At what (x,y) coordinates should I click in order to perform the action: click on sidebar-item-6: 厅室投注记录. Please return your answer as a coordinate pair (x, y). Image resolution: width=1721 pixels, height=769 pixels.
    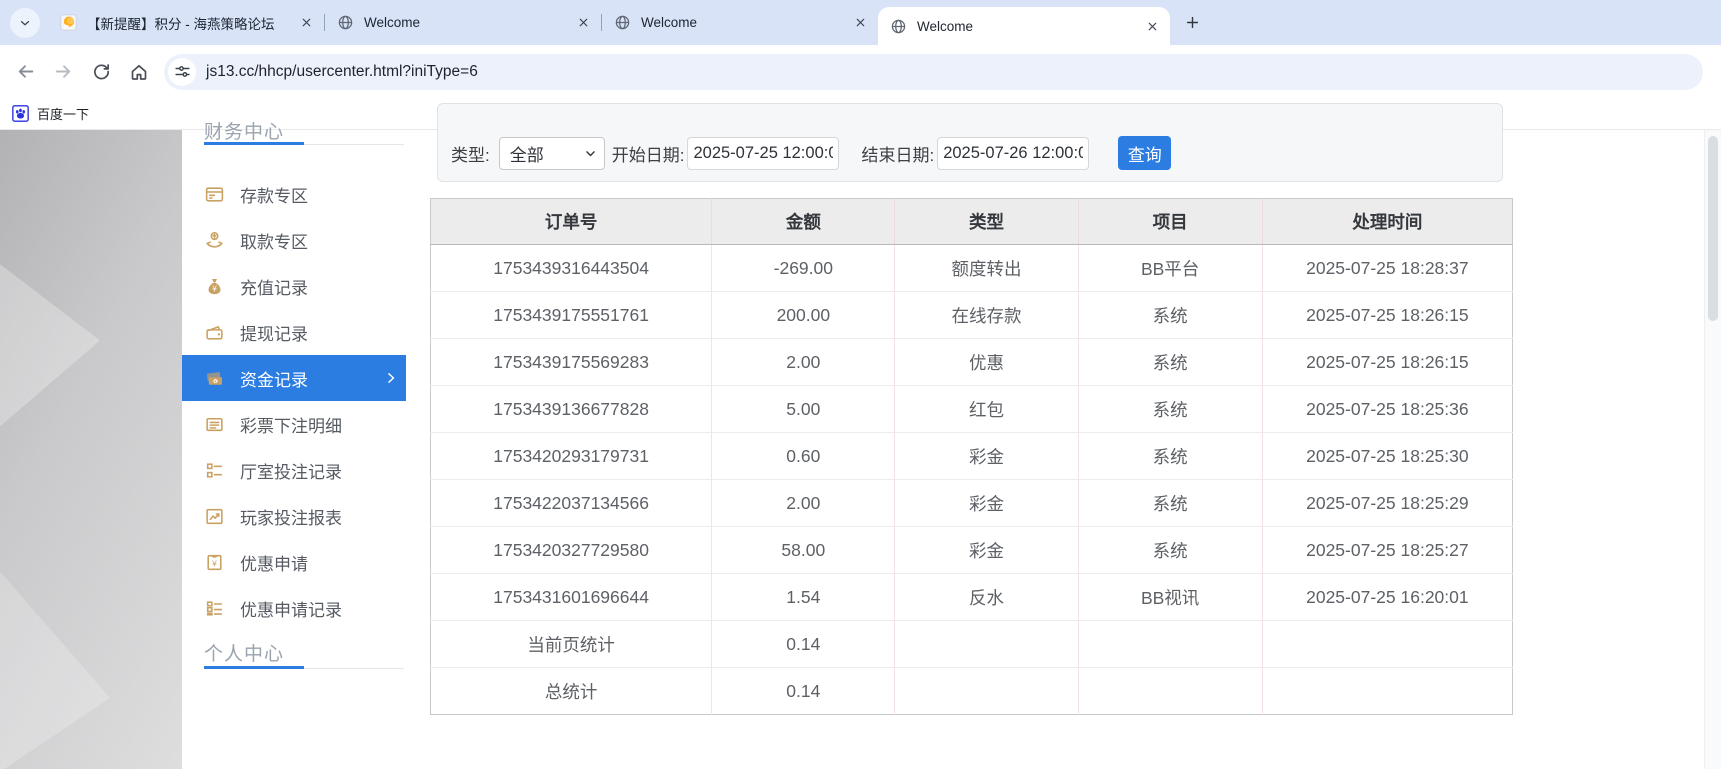
    Looking at the image, I should click on (294, 470).